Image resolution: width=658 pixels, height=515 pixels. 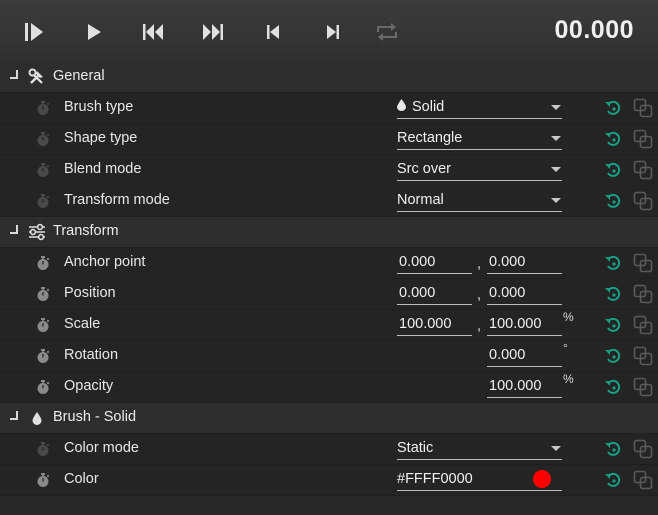 What do you see at coordinates (329, 325) in the screenshot?
I see `property-row-scale: Scale 100.000 , 100.000 %` at bounding box center [329, 325].